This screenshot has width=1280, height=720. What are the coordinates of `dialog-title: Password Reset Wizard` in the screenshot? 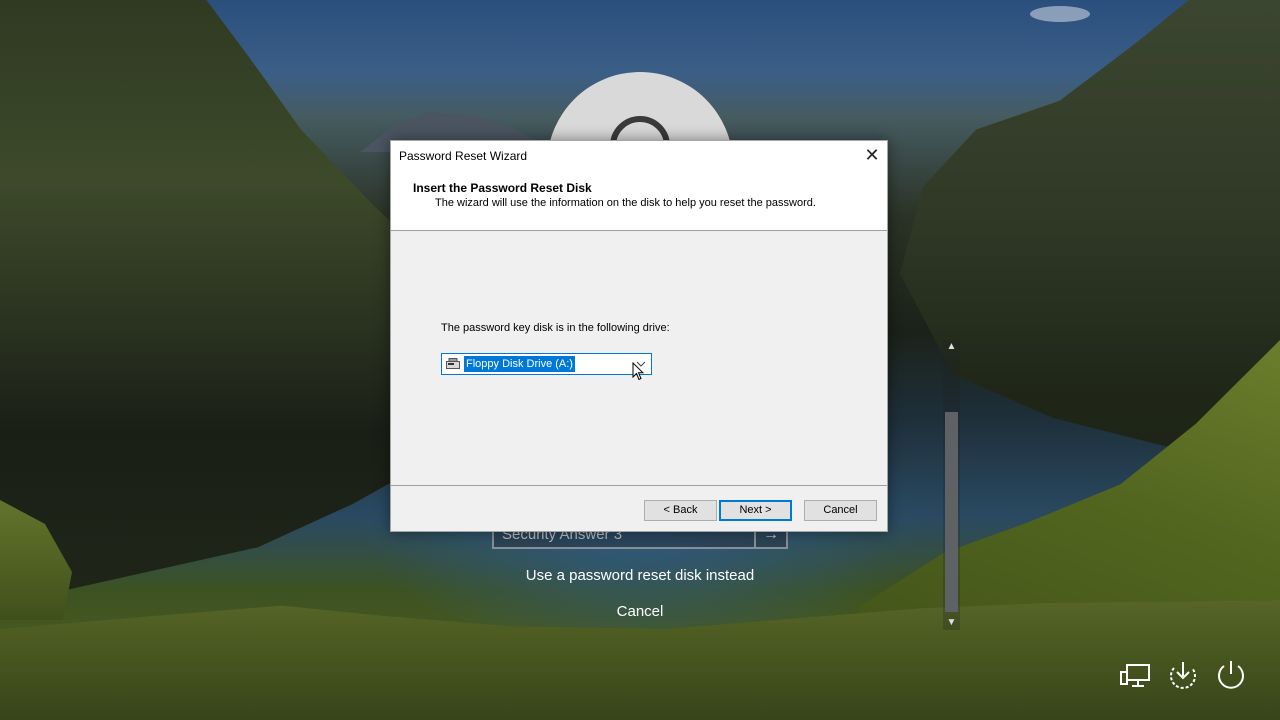 It's located at (463, 156).